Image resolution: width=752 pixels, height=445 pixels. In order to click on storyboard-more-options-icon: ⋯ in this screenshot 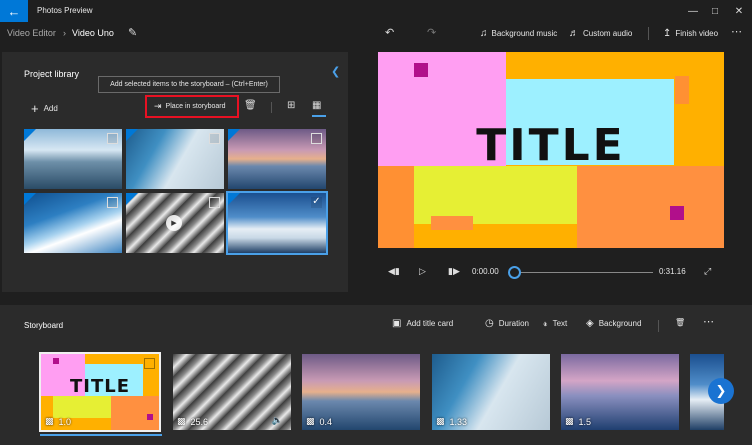, I will do `click(708, 321)`.